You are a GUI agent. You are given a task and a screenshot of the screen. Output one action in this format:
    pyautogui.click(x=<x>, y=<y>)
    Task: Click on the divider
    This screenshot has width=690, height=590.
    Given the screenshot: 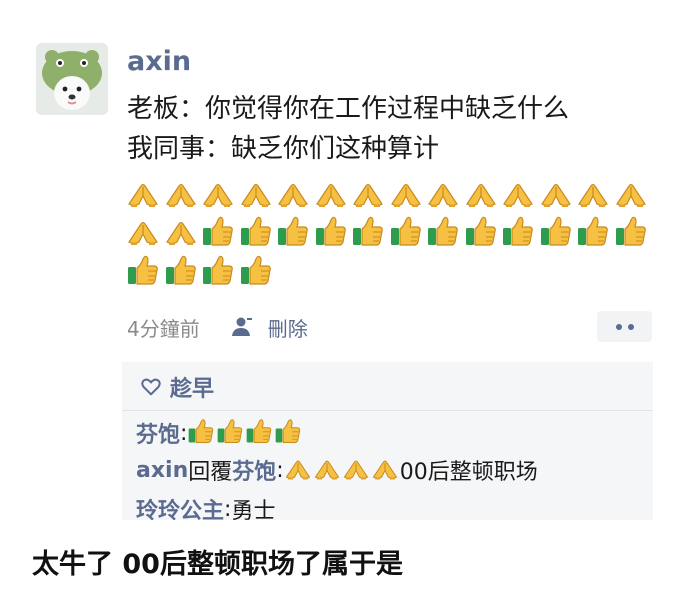 What is the action you would take?
    pyautogui.click(x=387, y=410)
    